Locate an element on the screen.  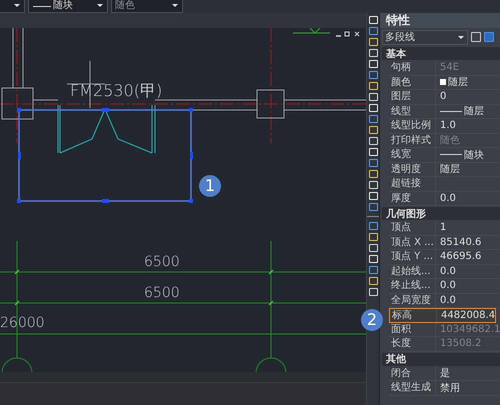
section-header: 基本 is located at coordinates (441, 53).